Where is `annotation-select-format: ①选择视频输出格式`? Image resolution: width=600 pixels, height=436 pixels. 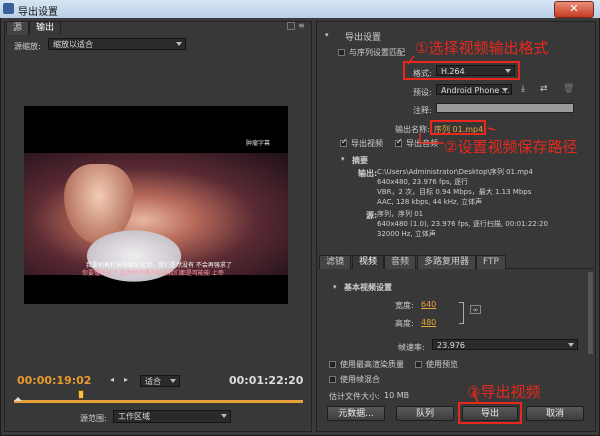 annotation-select-format: ①选择视频输出格式 is located at coordinates (482, 48).